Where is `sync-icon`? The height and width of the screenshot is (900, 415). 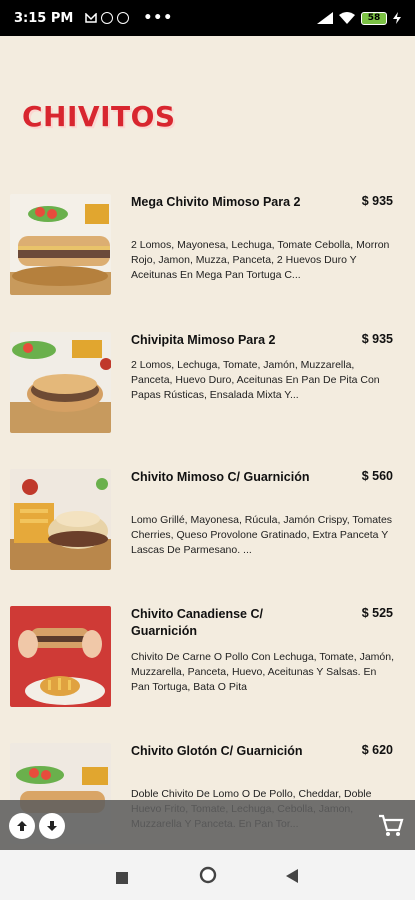
sync-icon is located at coordinates (107, 18).